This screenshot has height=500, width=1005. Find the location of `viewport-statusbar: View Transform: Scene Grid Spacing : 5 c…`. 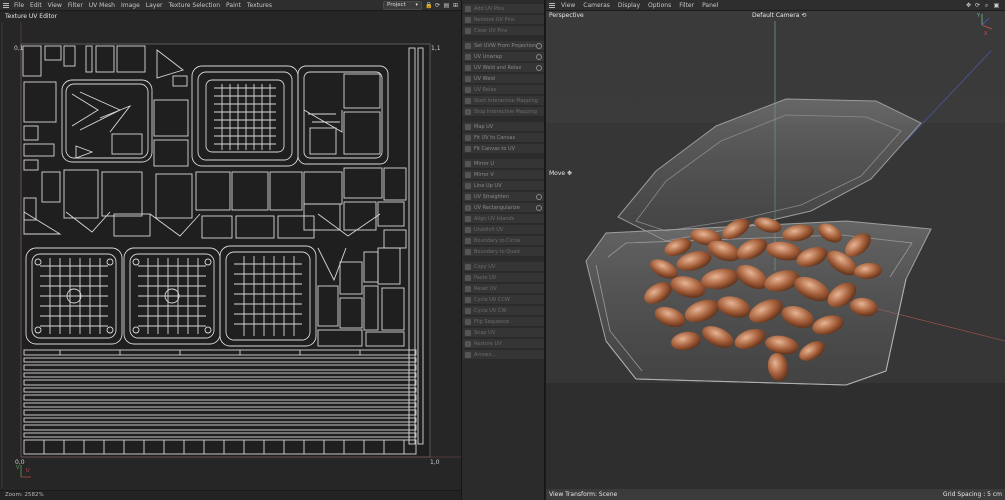

viewport-statusbar: View Transform: Scene Grid Spacing : 5 c… is located at coordinates (775, 494).